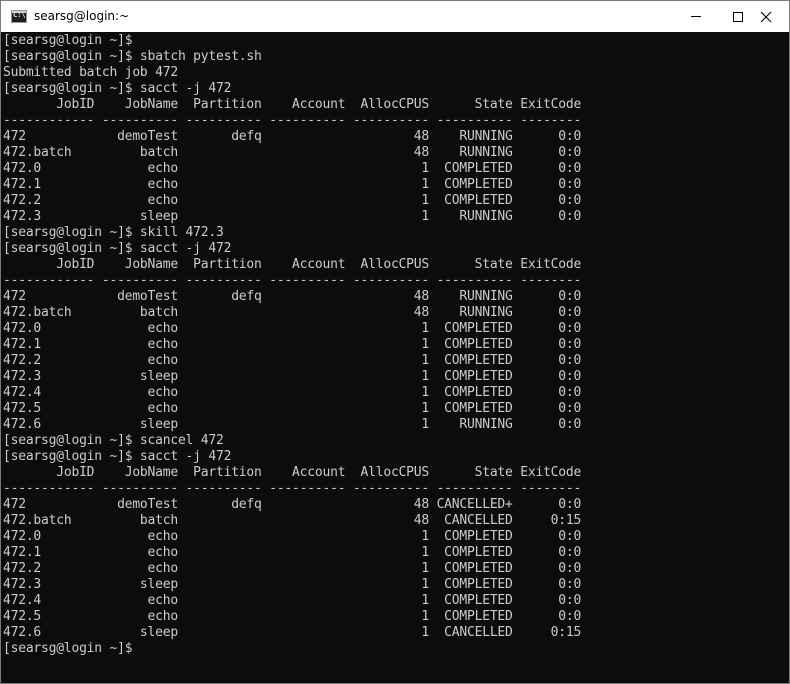  What do you see at coordinates (292, 632) in the screenshot?
I see `console-line: 472.6 sleep 1 CANCELLED 0:15` at bounding box center [292, 632].